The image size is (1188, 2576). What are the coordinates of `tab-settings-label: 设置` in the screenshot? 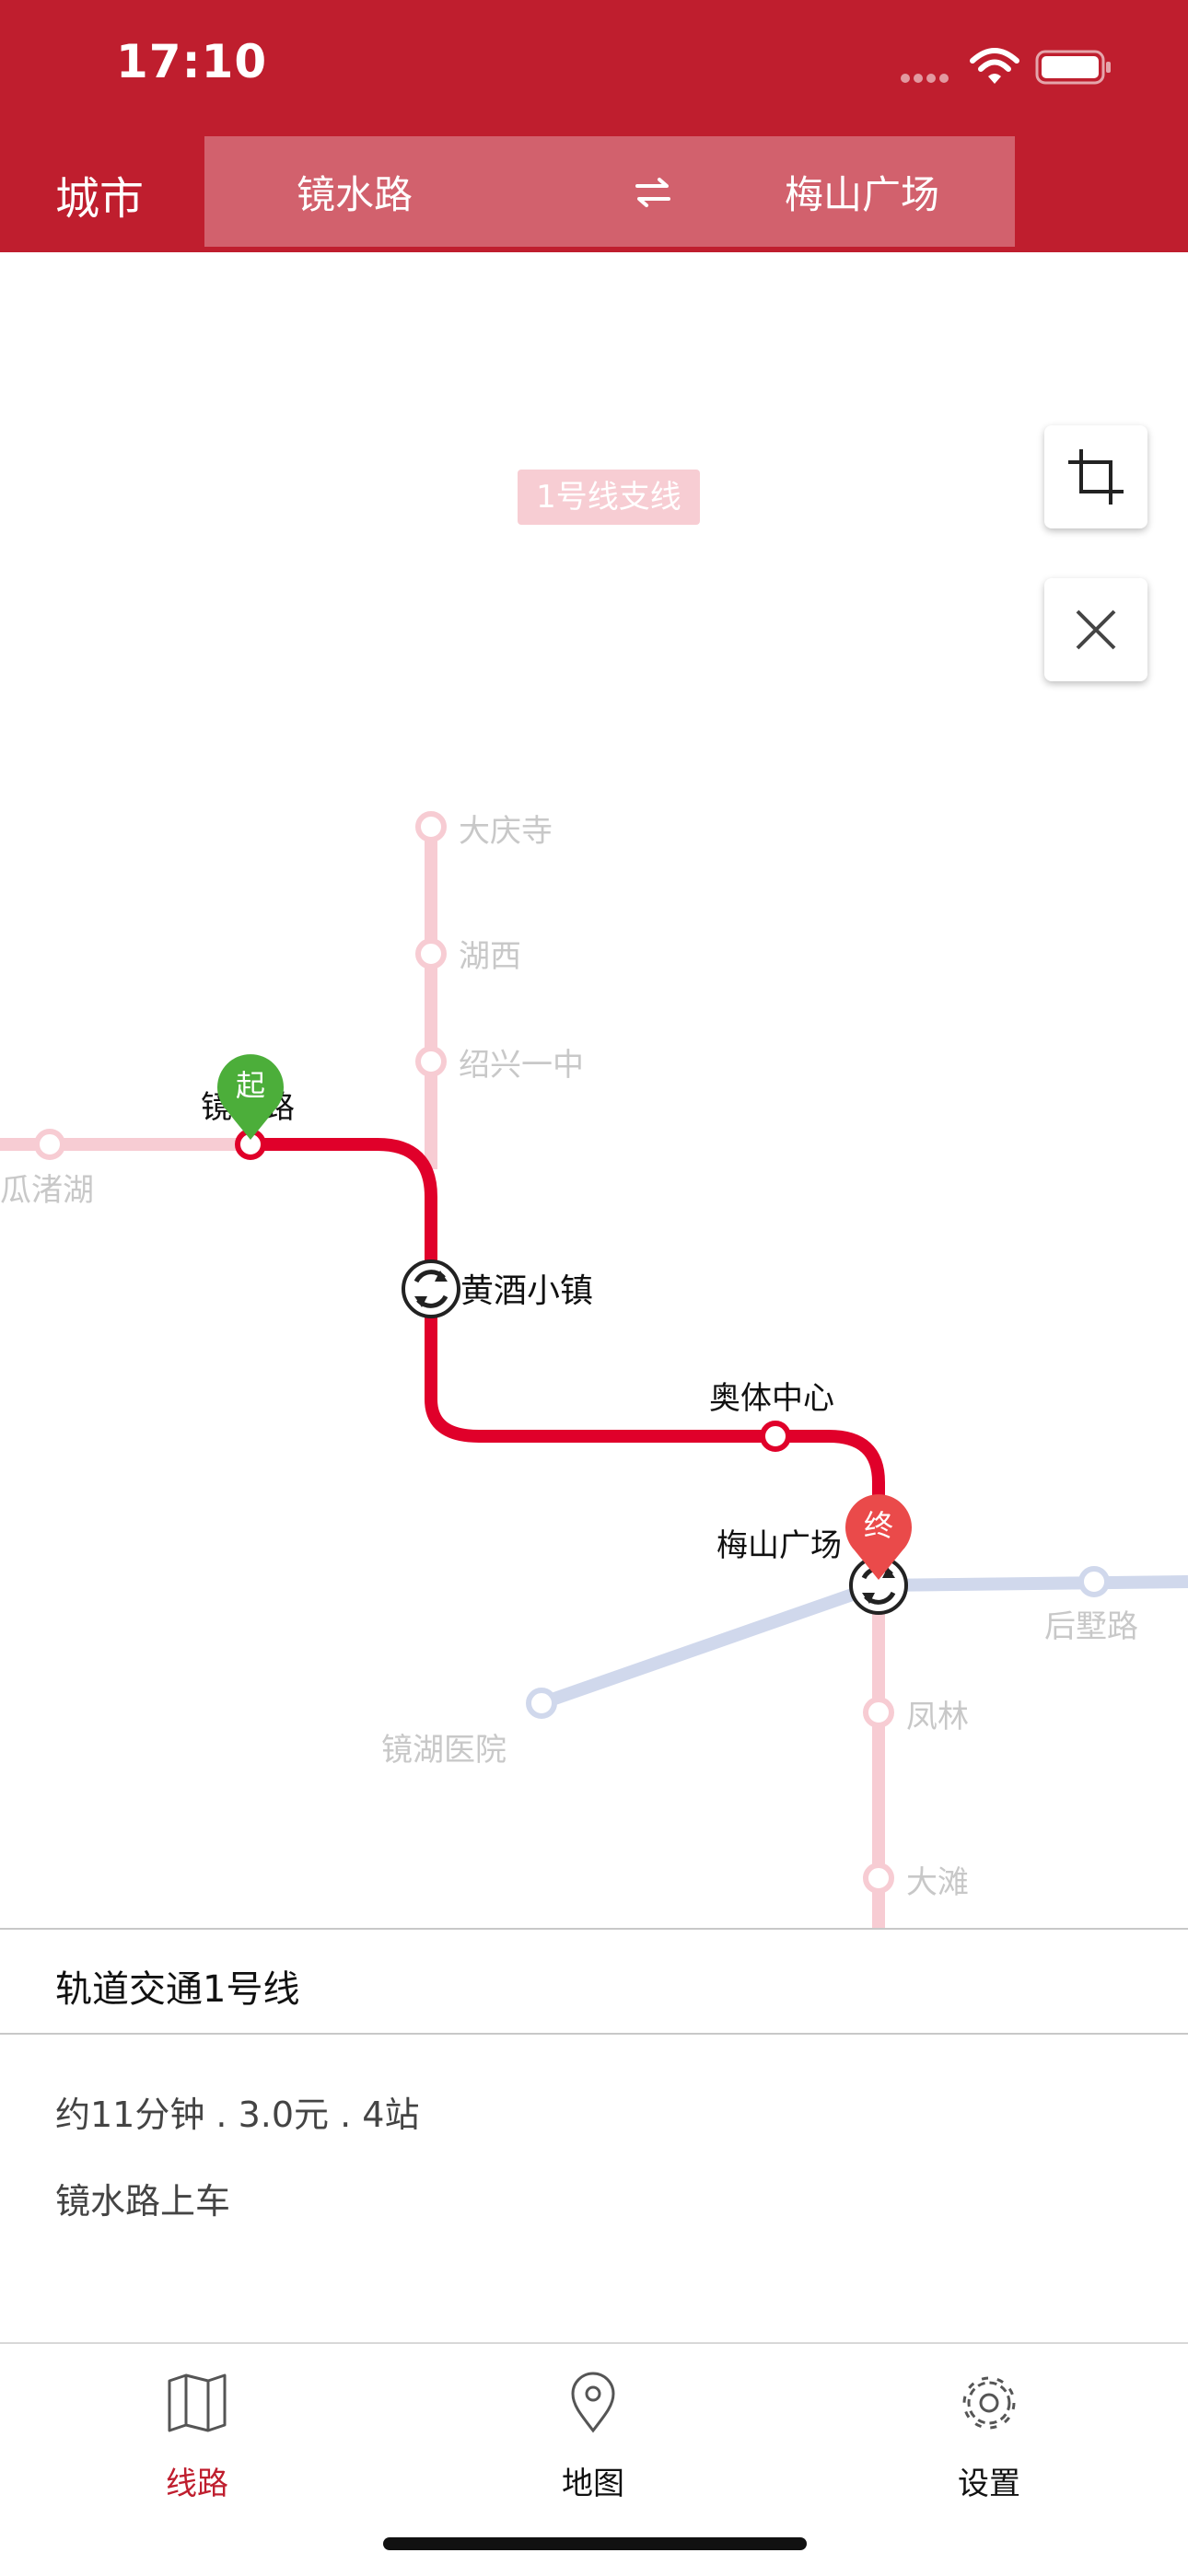 It's located at (989, 2484).